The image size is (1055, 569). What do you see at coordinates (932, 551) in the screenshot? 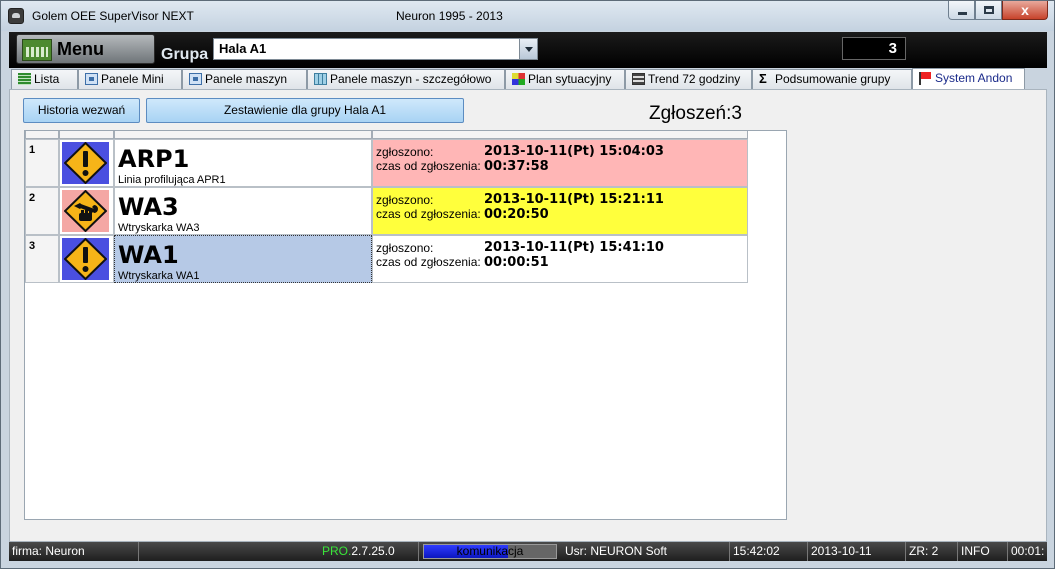
I see `status-zr: ZR: 2` at bounding box center [932, 551].